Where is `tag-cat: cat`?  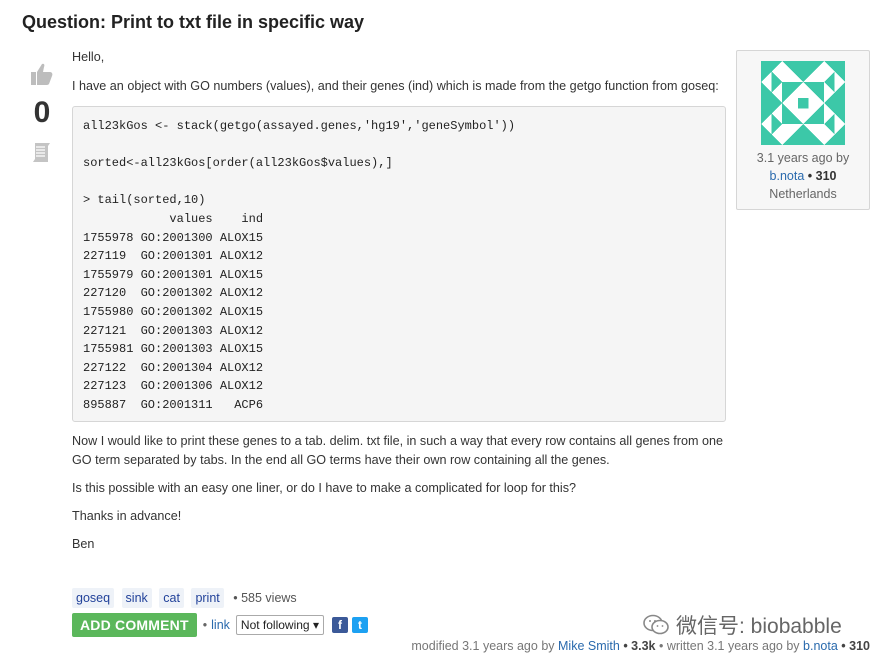
tag-cat: cat is located at coordinates (171, 598).